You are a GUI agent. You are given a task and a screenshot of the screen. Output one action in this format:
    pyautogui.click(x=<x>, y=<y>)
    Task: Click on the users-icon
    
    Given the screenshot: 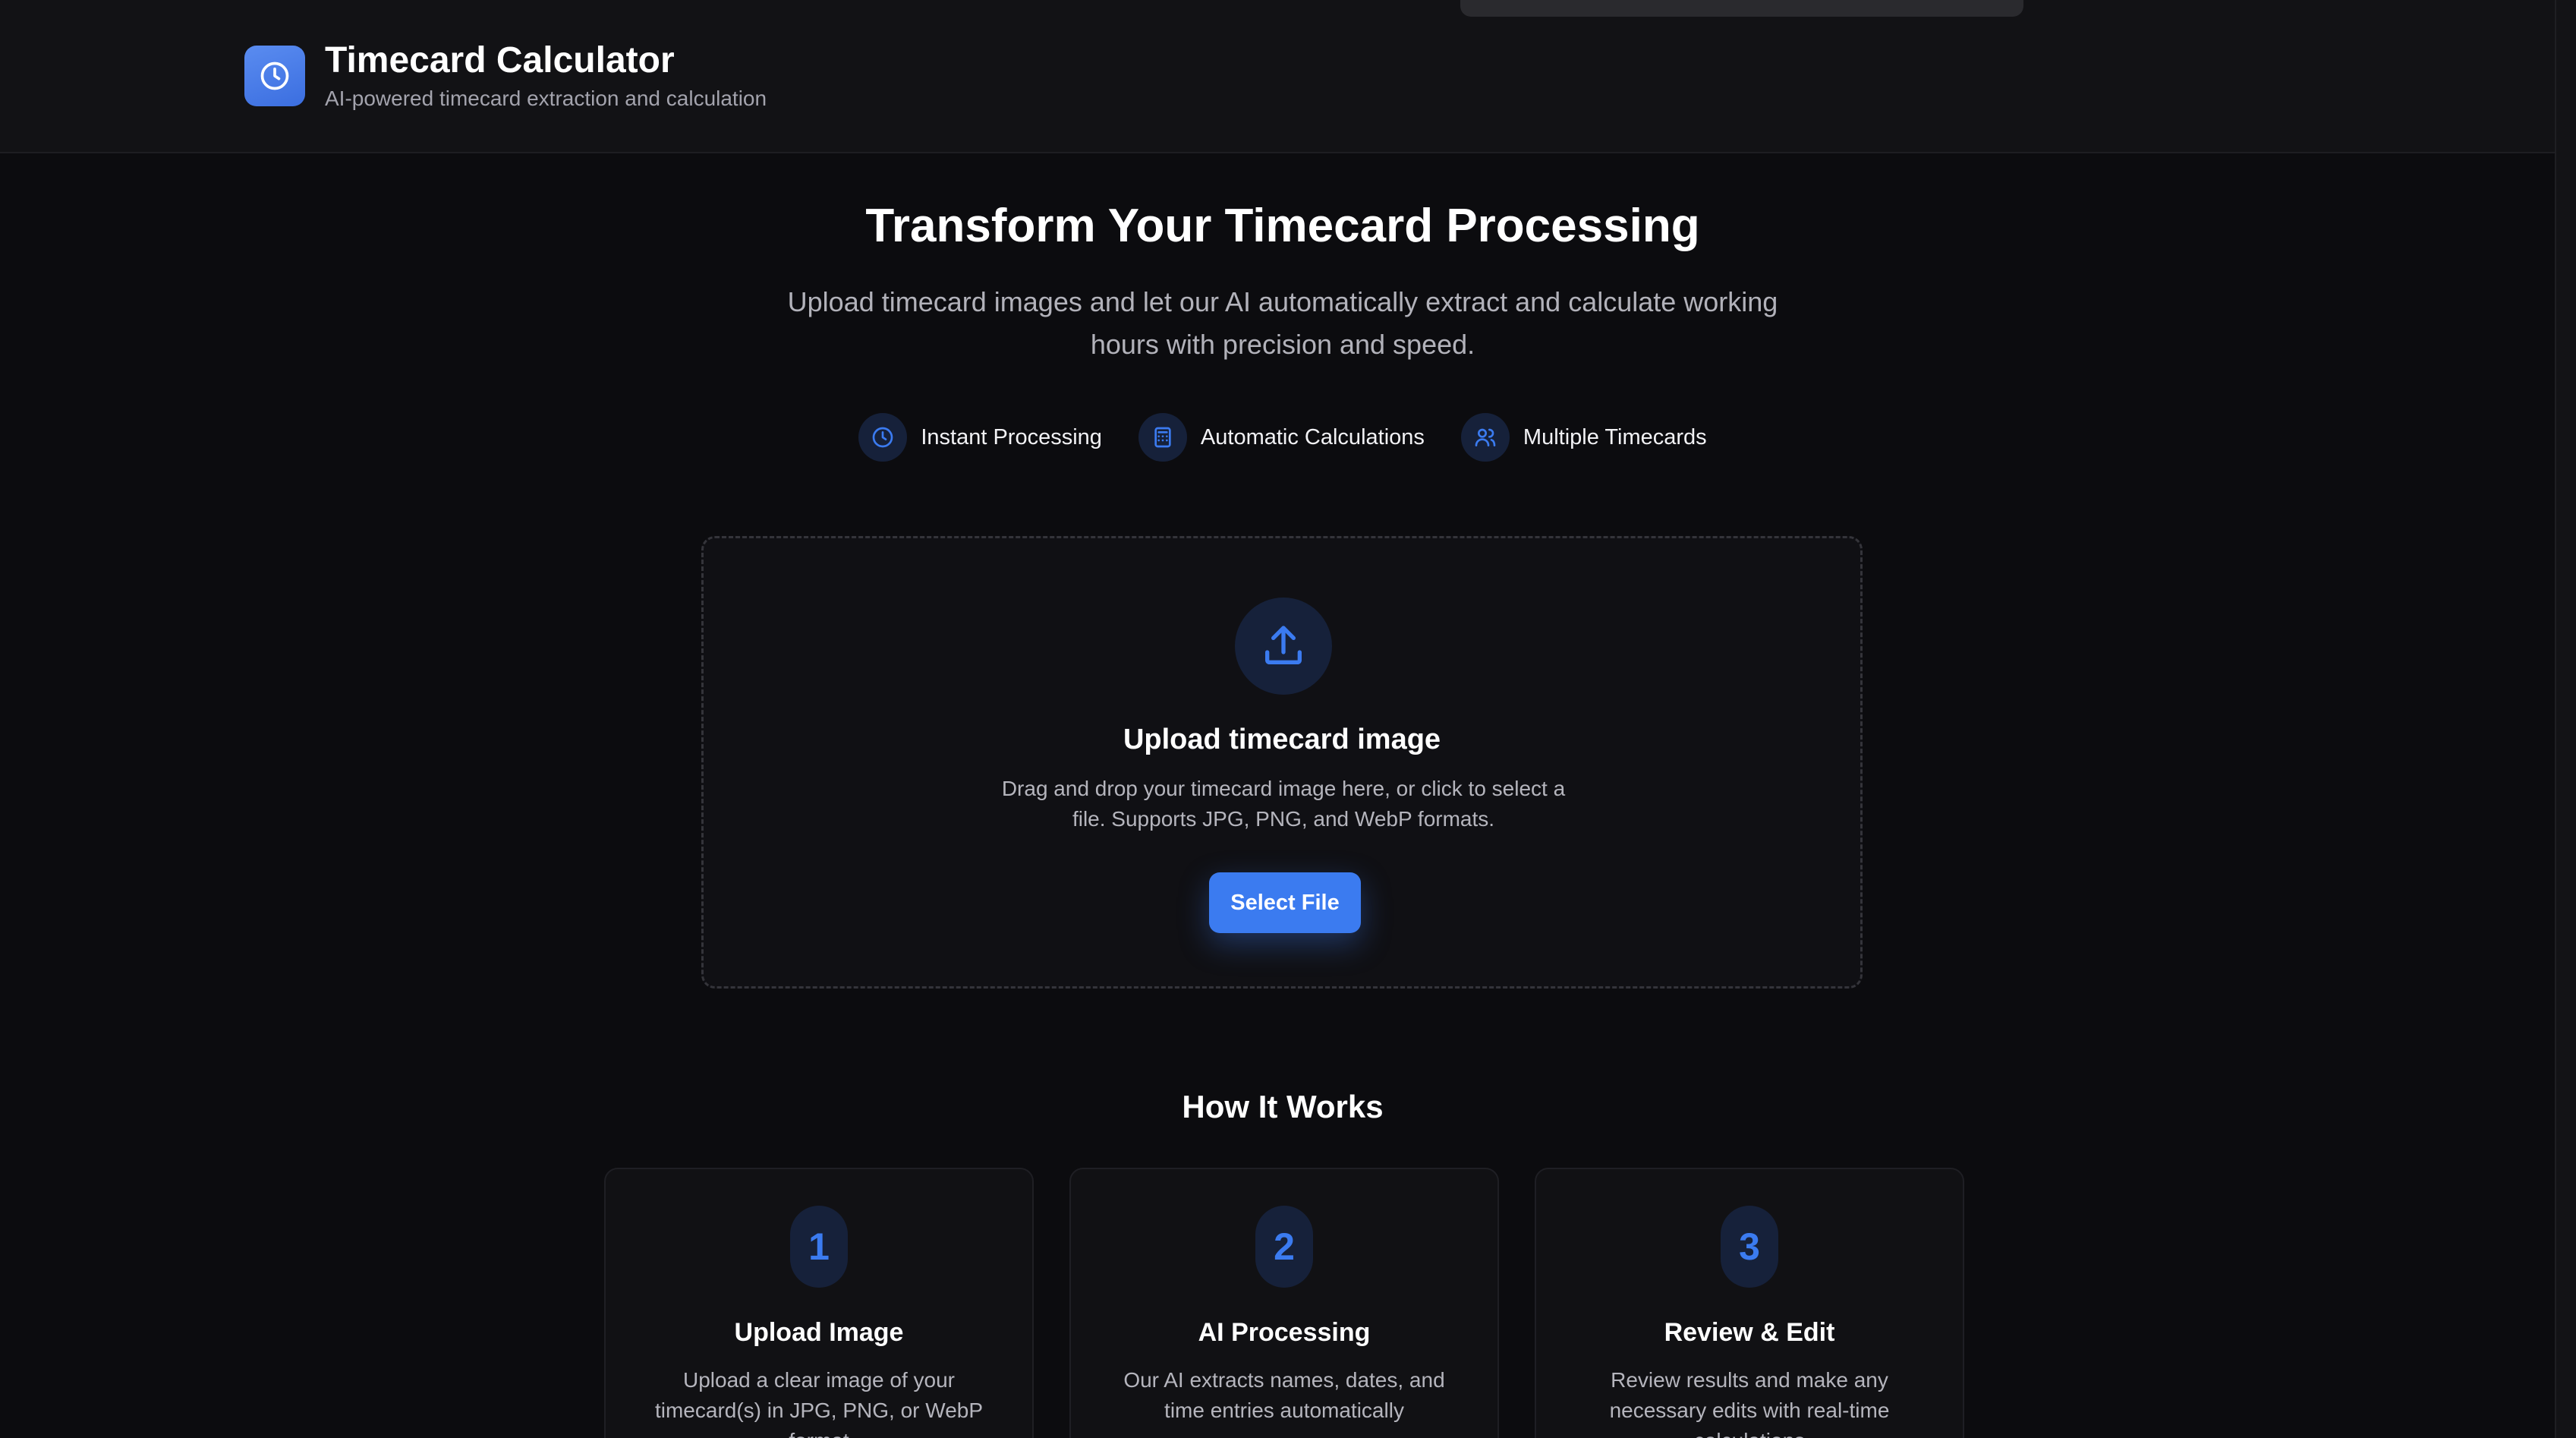 What is the action you would take?
    pyautogui.click(x=1485, y=437)
    